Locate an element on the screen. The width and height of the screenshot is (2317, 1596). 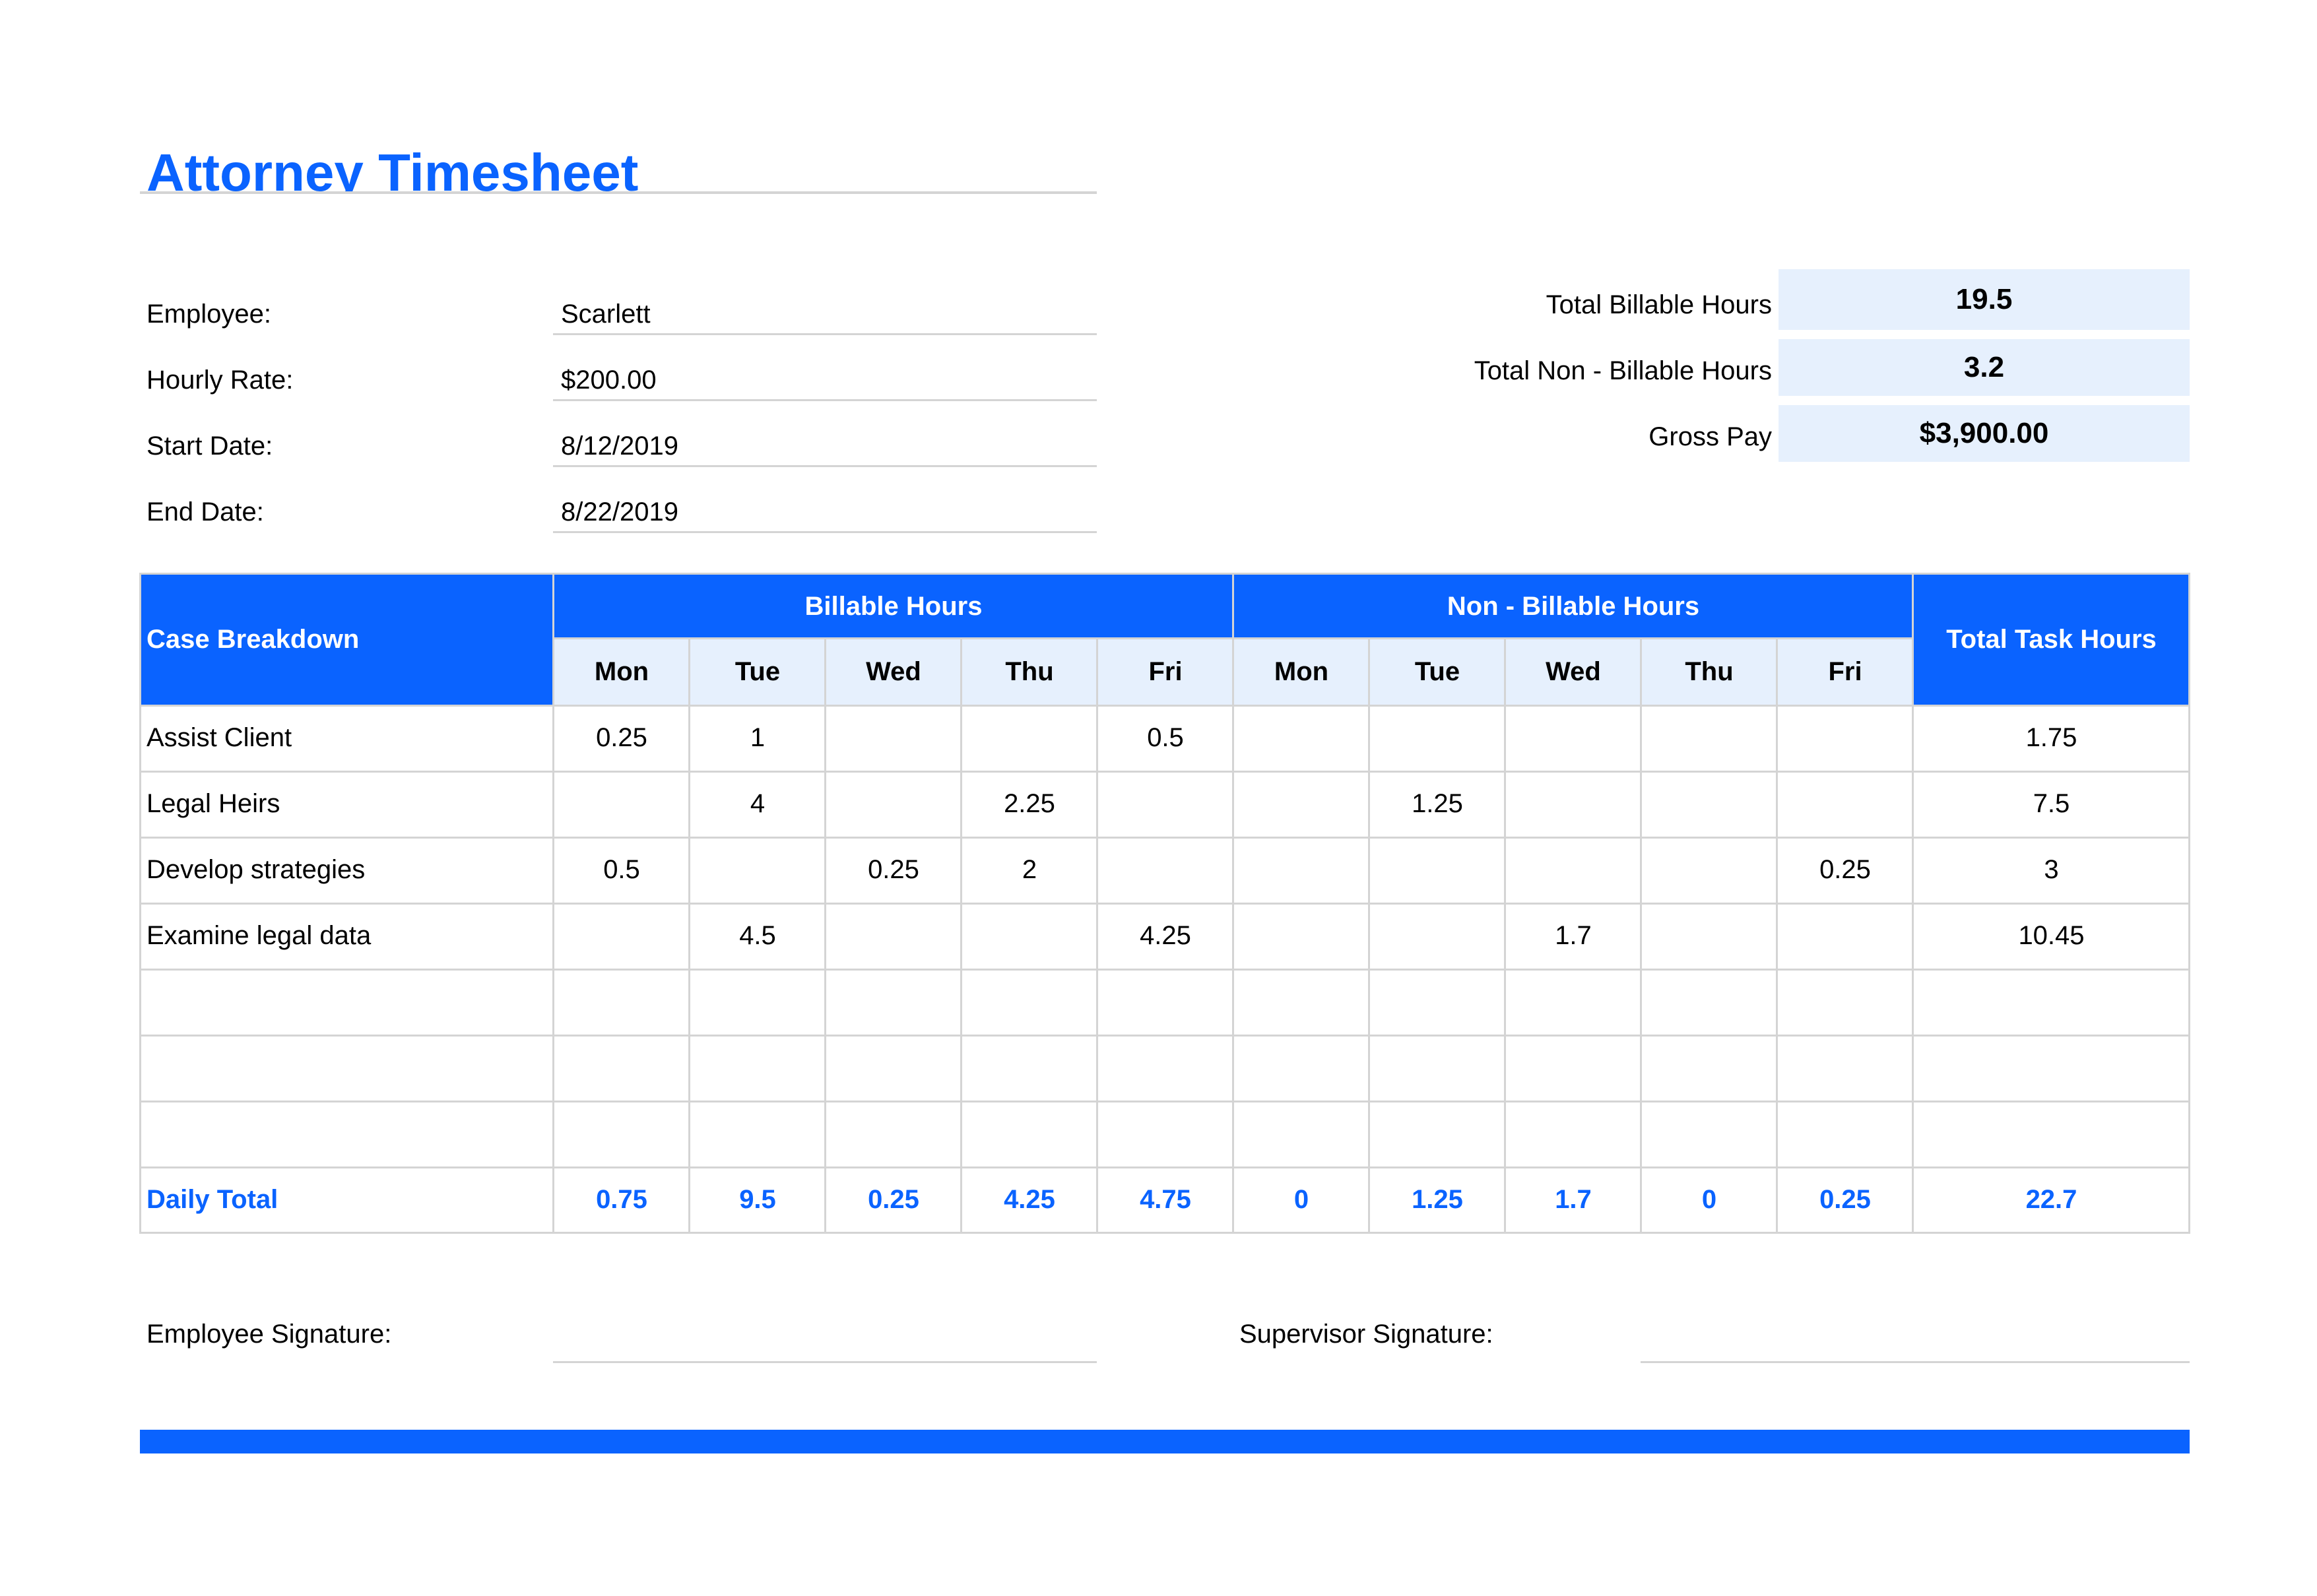
daily-total-cell: 4.75 is located at coordinates (1165, 1199).